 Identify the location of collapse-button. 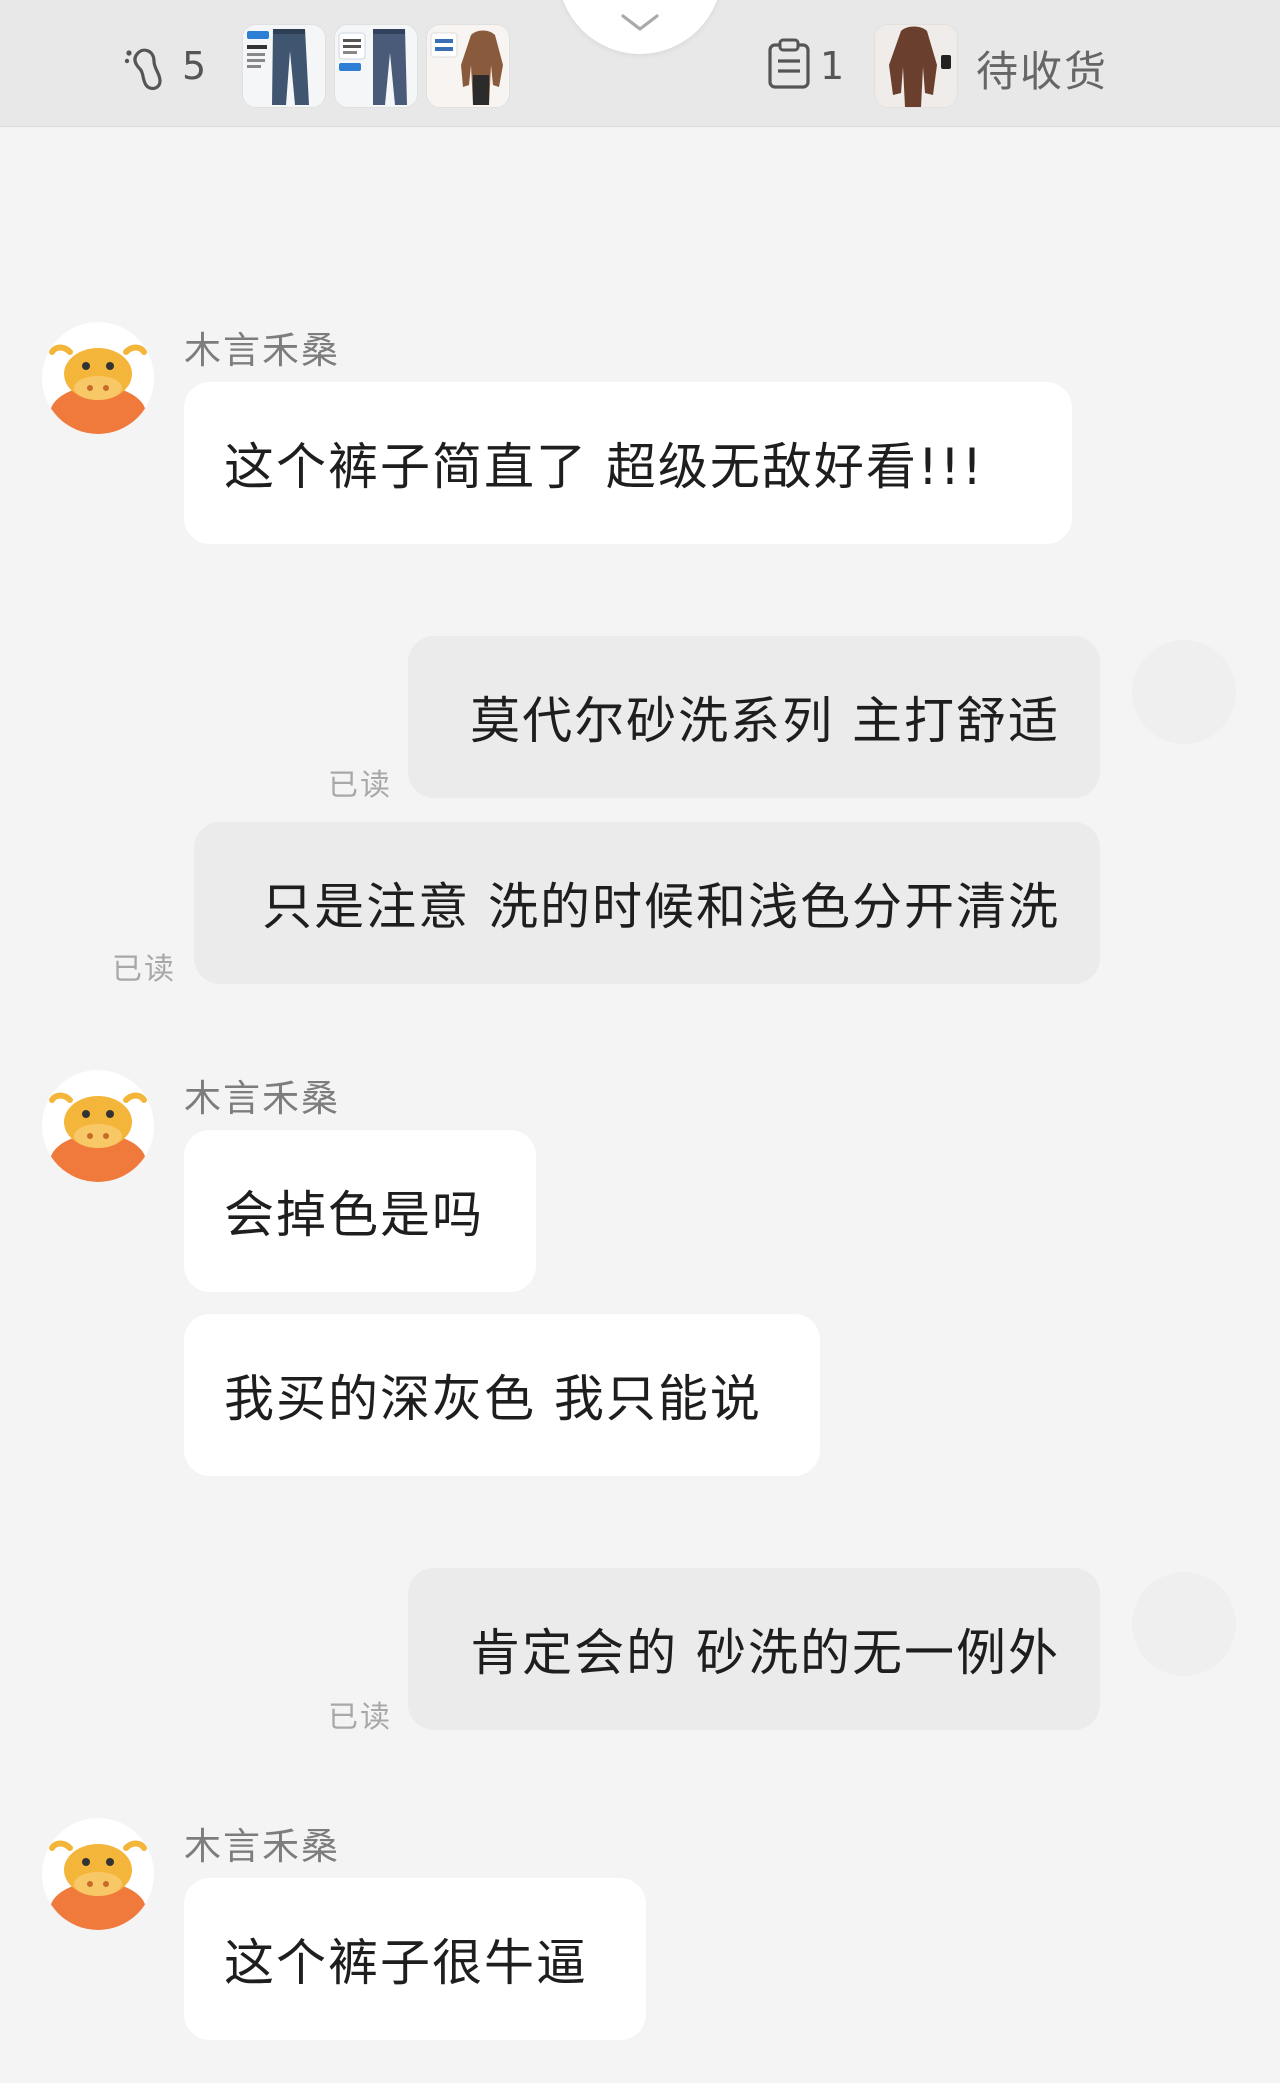
(640, 27).